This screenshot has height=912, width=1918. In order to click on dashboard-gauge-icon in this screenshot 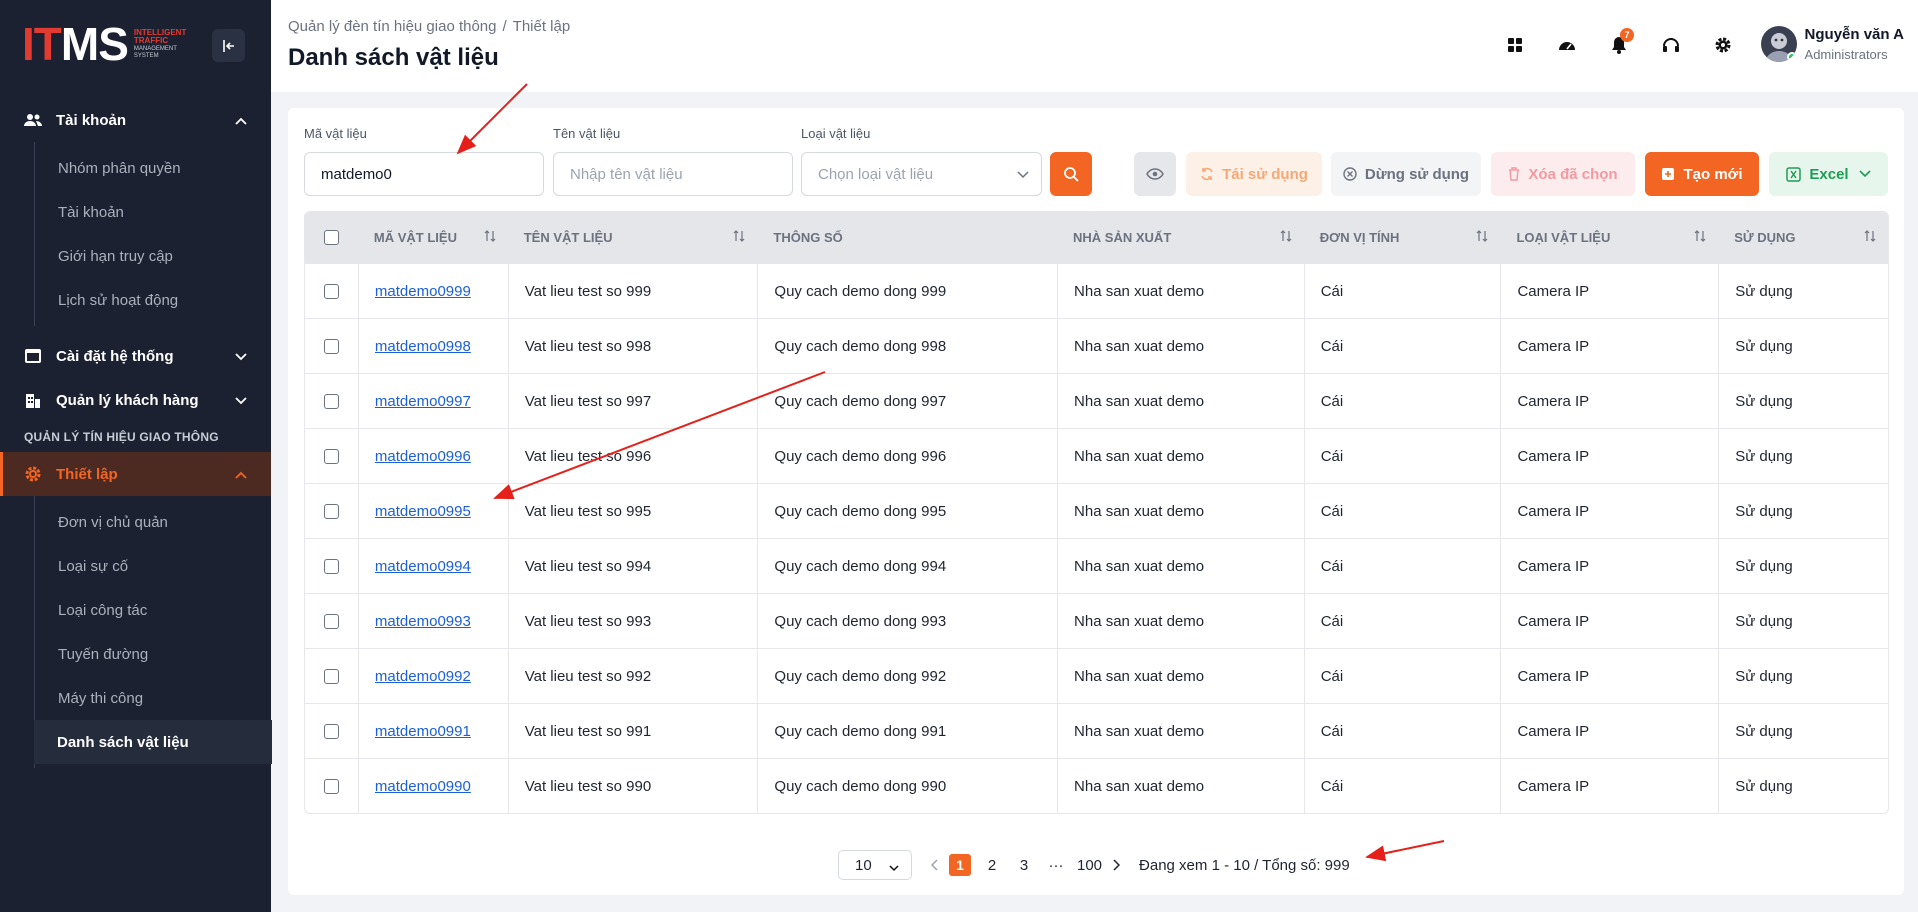, I will do `click(1567, 45)`.